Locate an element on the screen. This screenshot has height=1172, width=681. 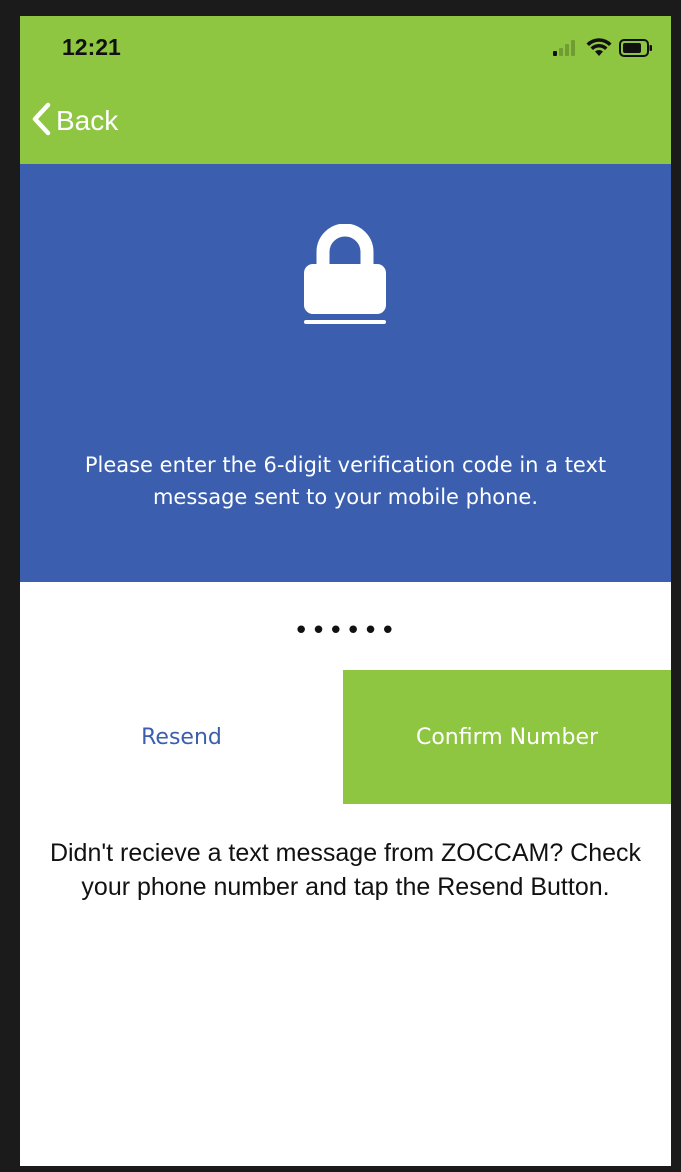
lock-icon is located at coordinates (345, 275).